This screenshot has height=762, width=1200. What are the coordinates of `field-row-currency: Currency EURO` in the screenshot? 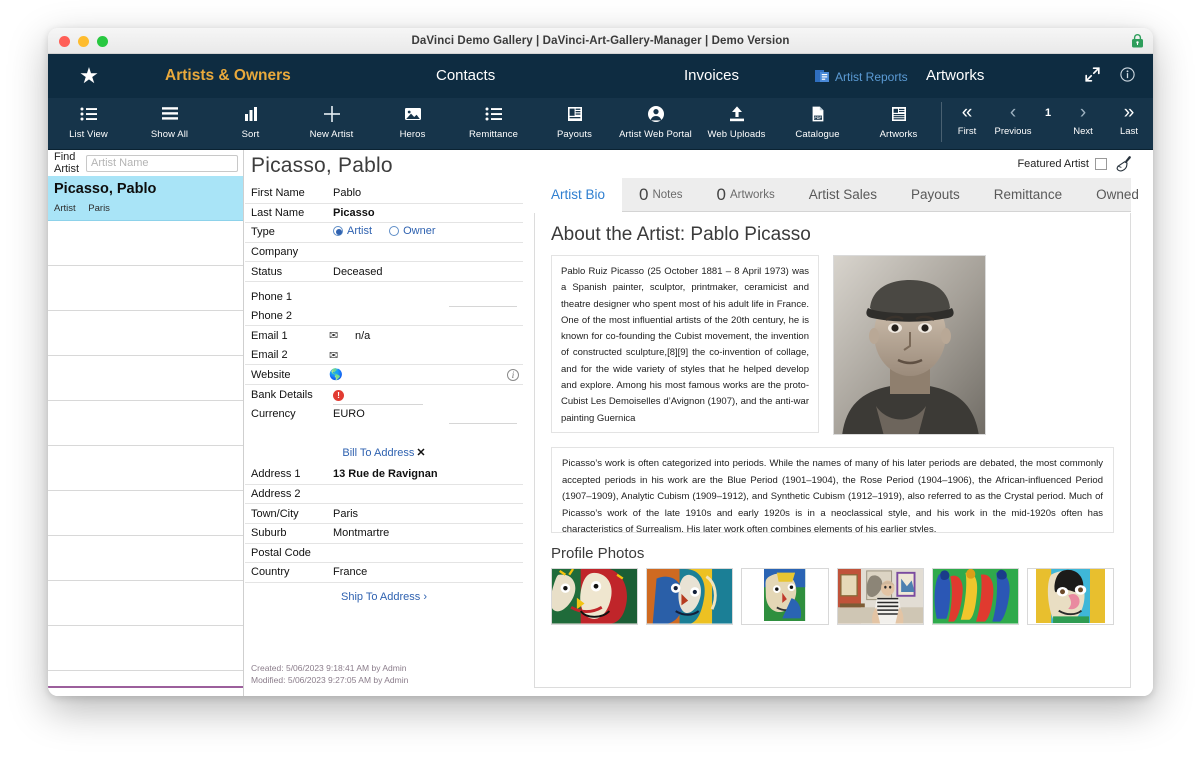 It's located at (384, 415).